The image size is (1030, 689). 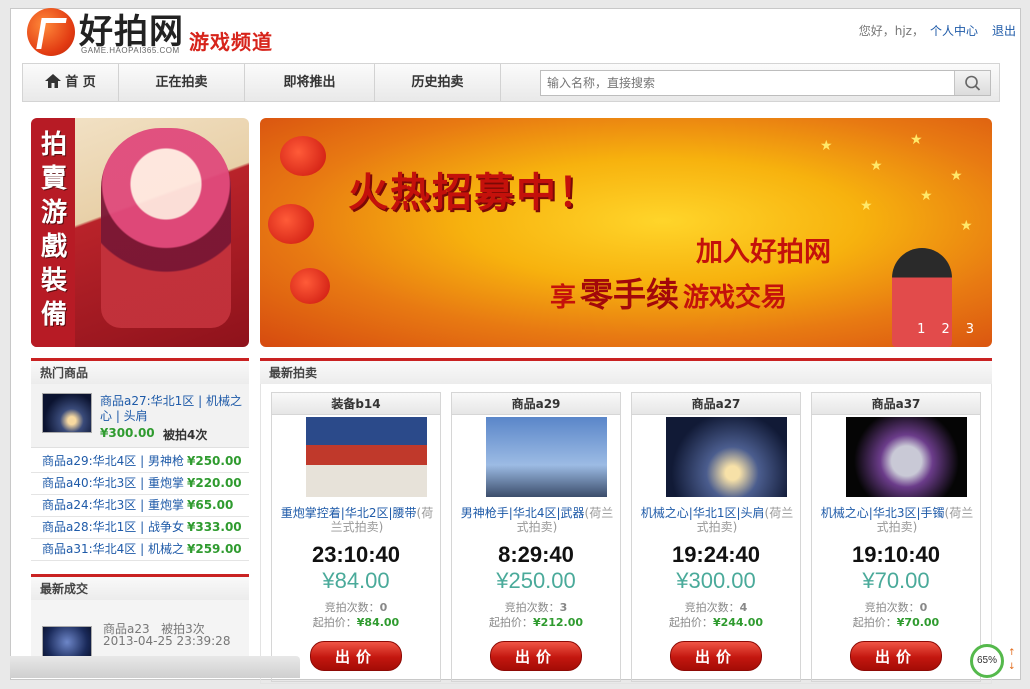 What do you see at coordinates (310, 286) in the screenshot?
I see `lantern-icon` at bounding box center [310, 286].